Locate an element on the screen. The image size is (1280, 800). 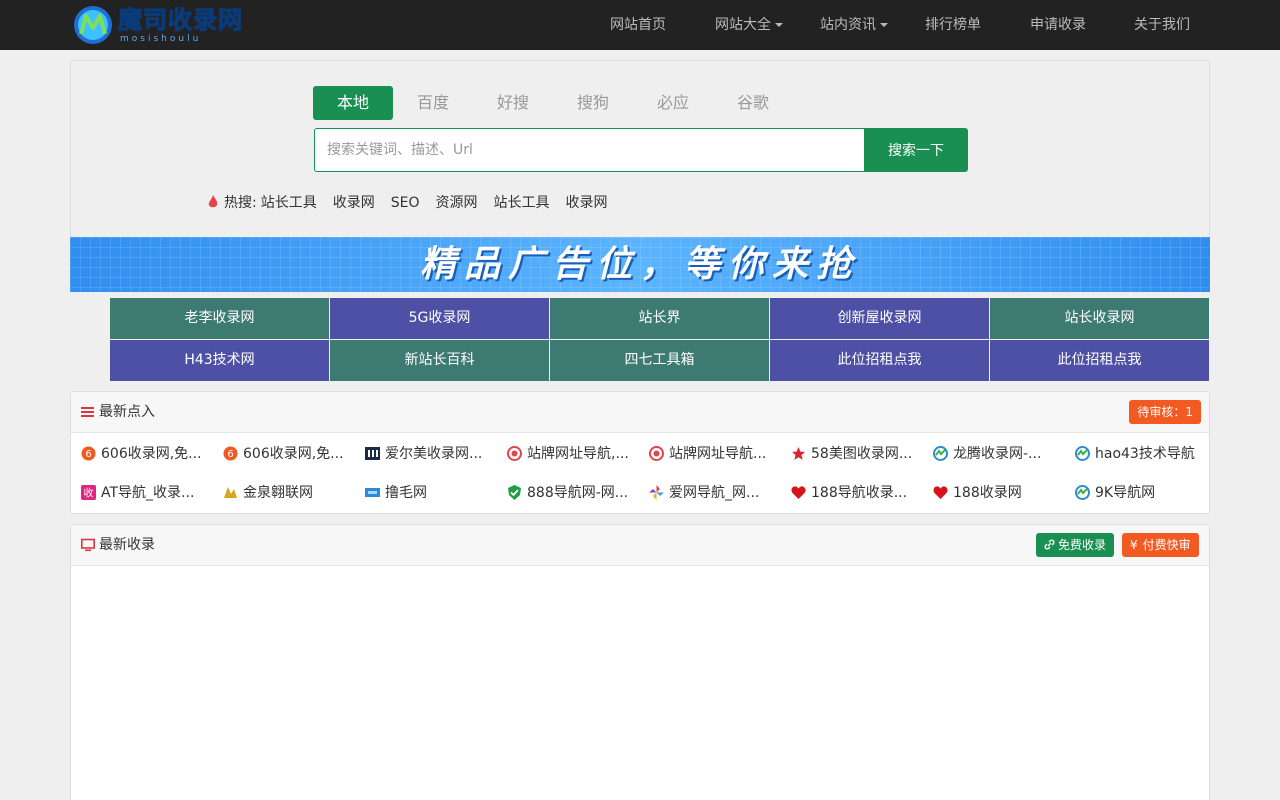
red-swirl-icon is located at coordinates (656, 453).